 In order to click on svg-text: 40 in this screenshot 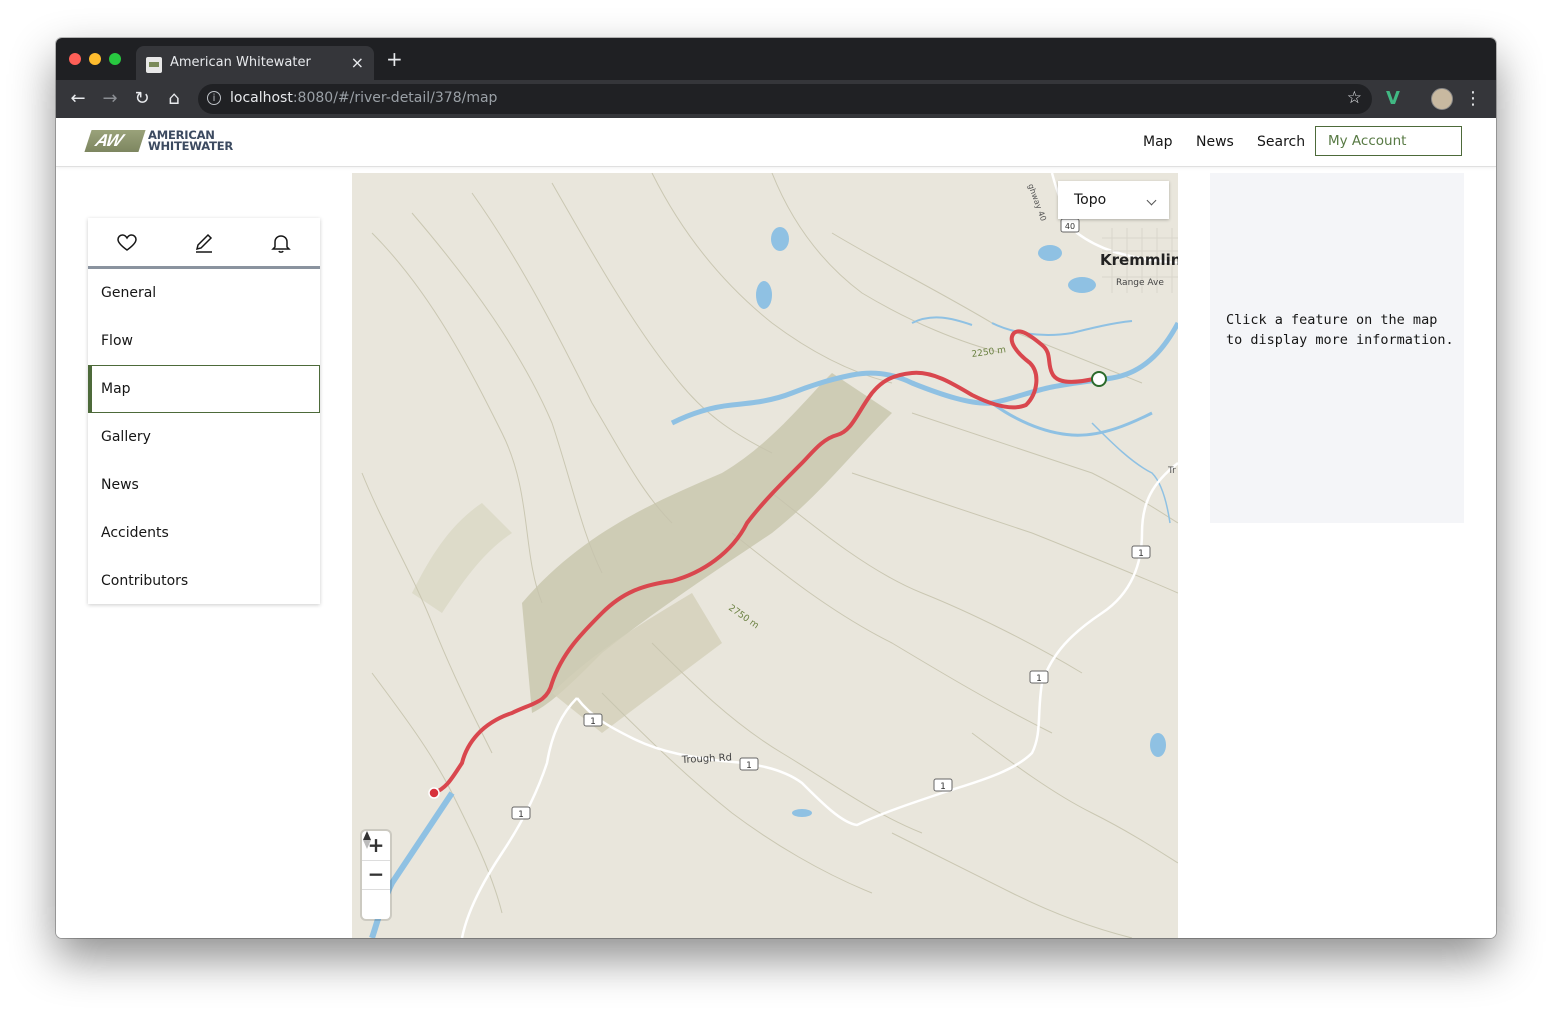, I will do `click(1070, 226)`.